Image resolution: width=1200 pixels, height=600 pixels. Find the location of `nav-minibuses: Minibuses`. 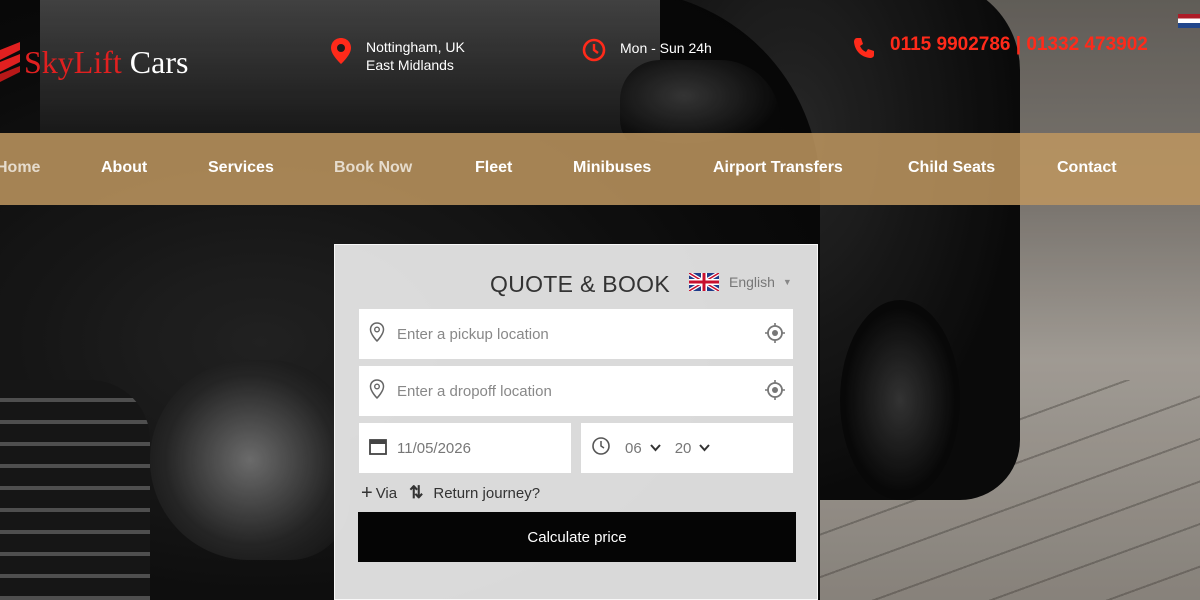

nav-minibuses: Minibuses is located at coordinates (612, 168).